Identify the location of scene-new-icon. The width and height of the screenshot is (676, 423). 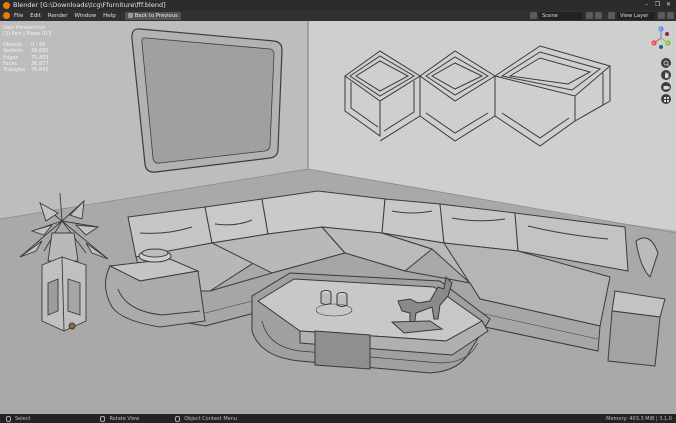
(598, 15).